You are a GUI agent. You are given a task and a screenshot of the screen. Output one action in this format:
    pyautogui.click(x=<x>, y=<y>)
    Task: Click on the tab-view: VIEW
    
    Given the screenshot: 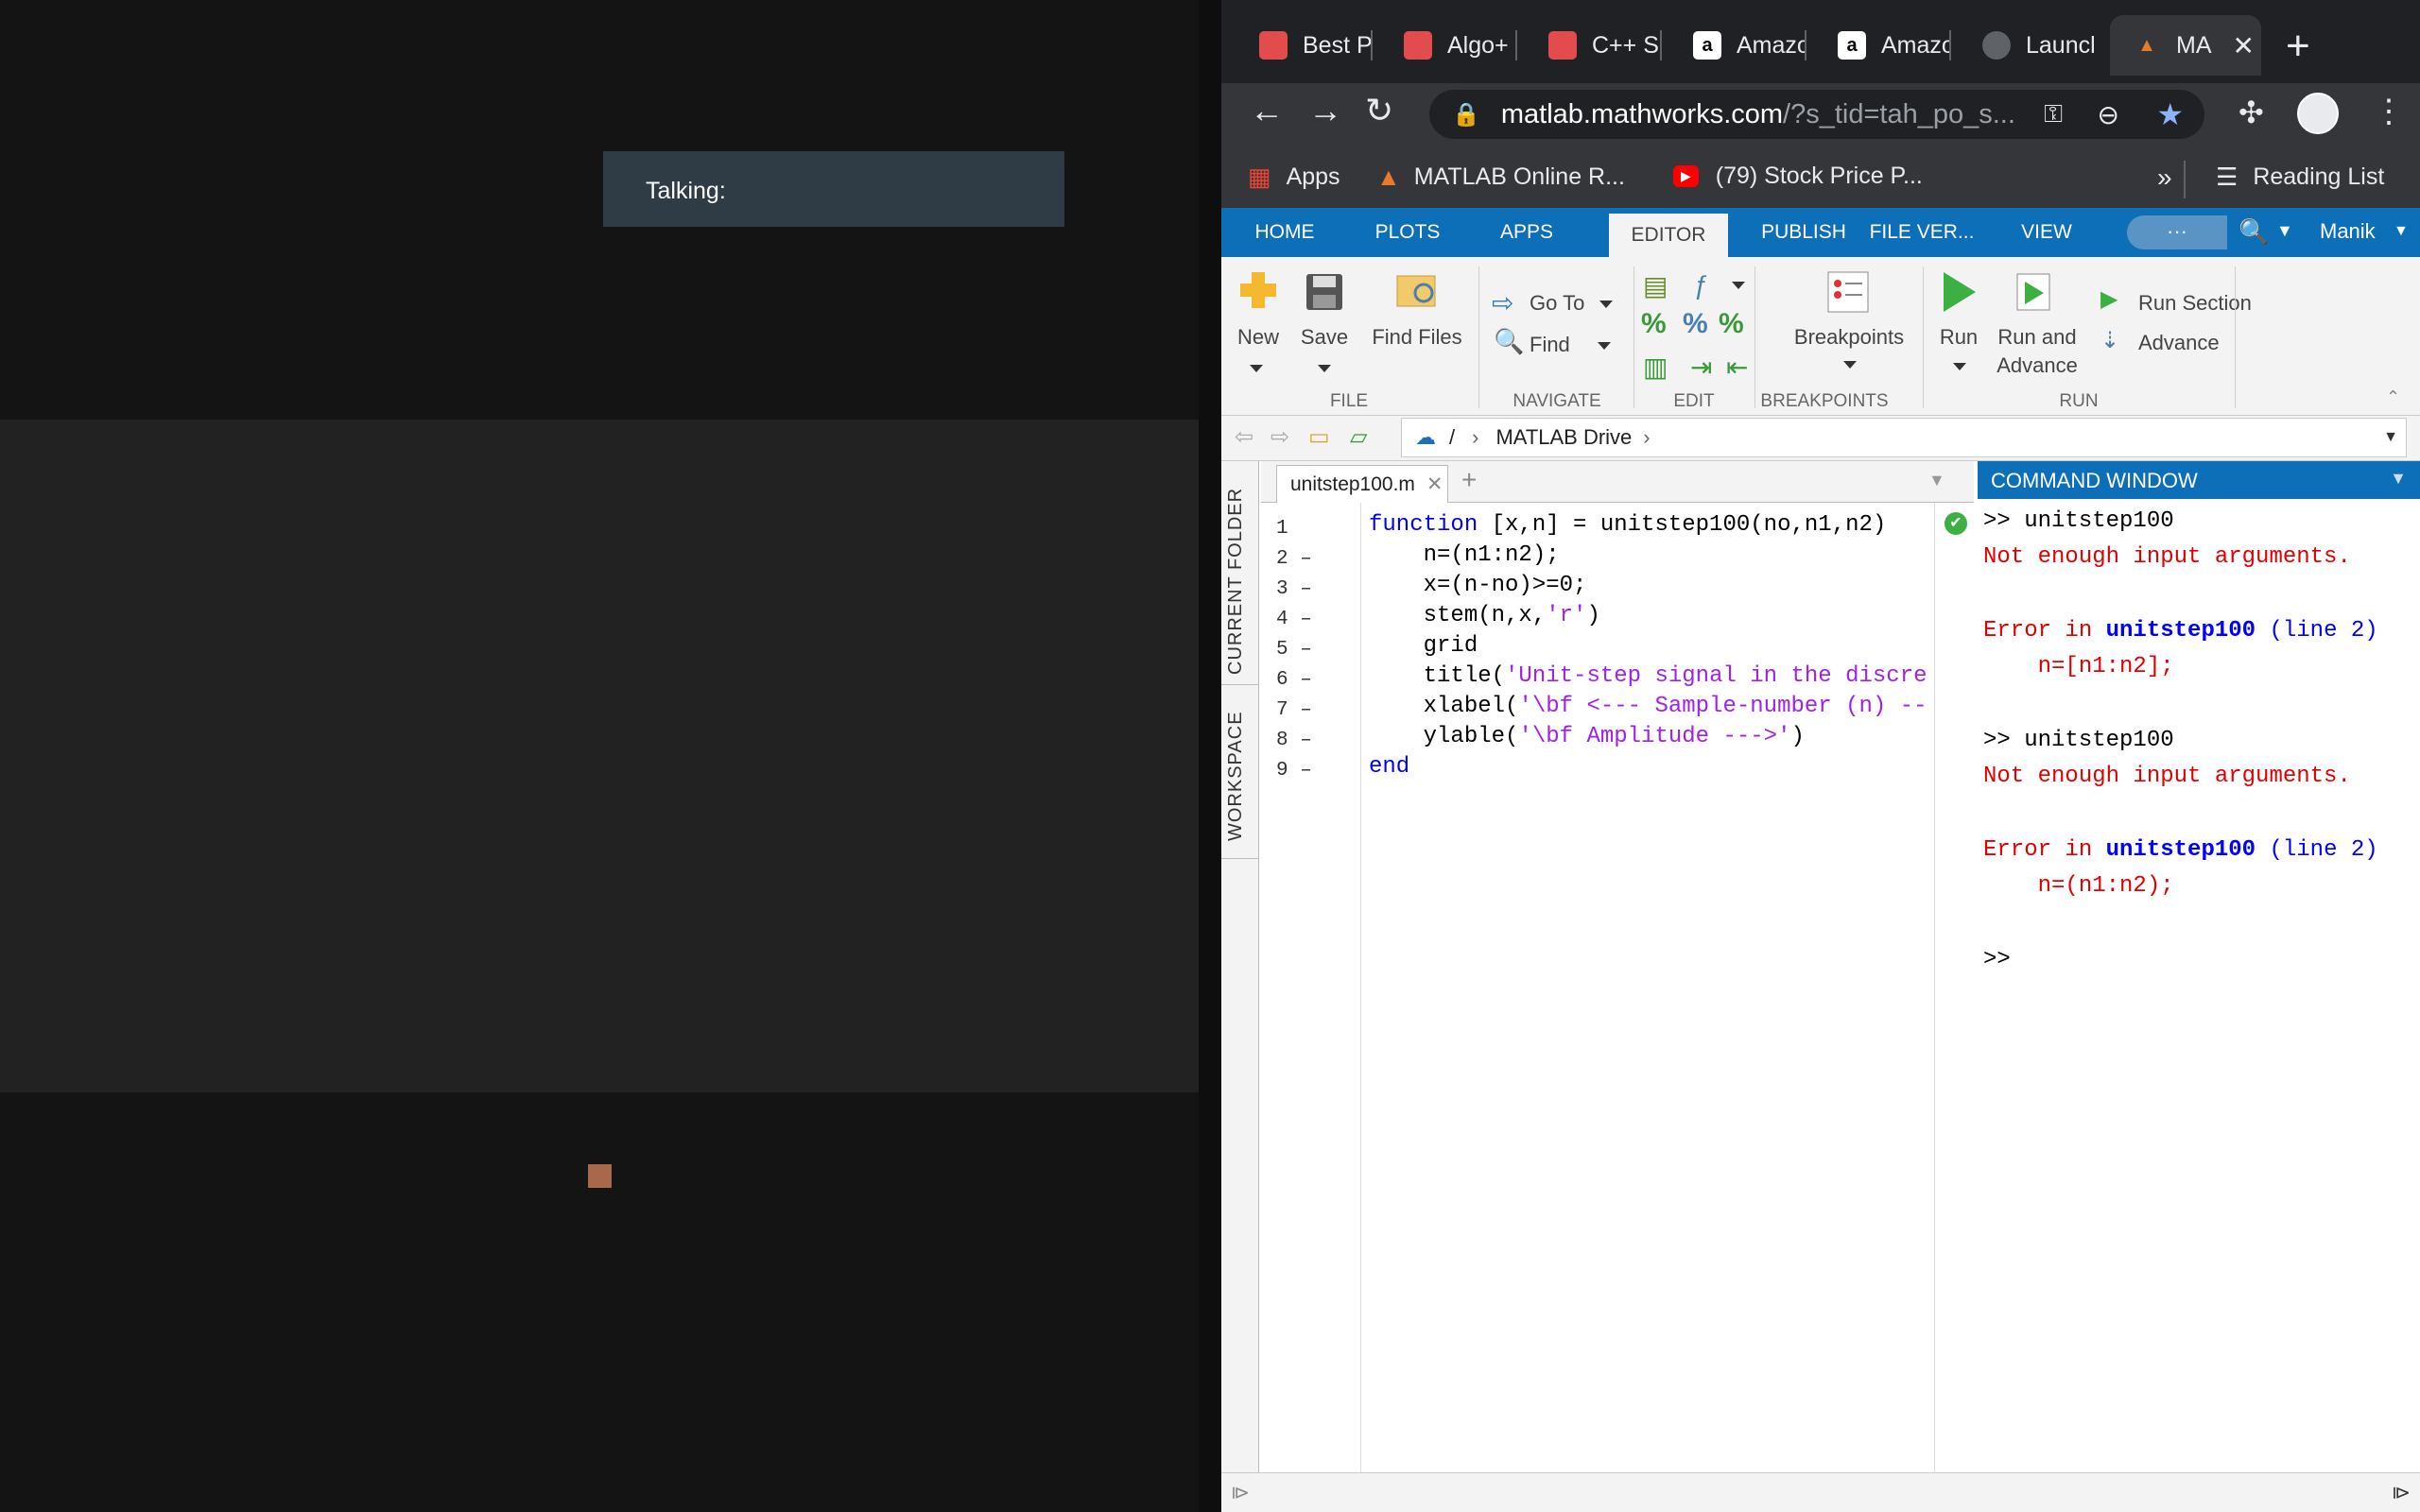 What is the action you would take?
    pyautogui.click(x=2047, y=232)
    